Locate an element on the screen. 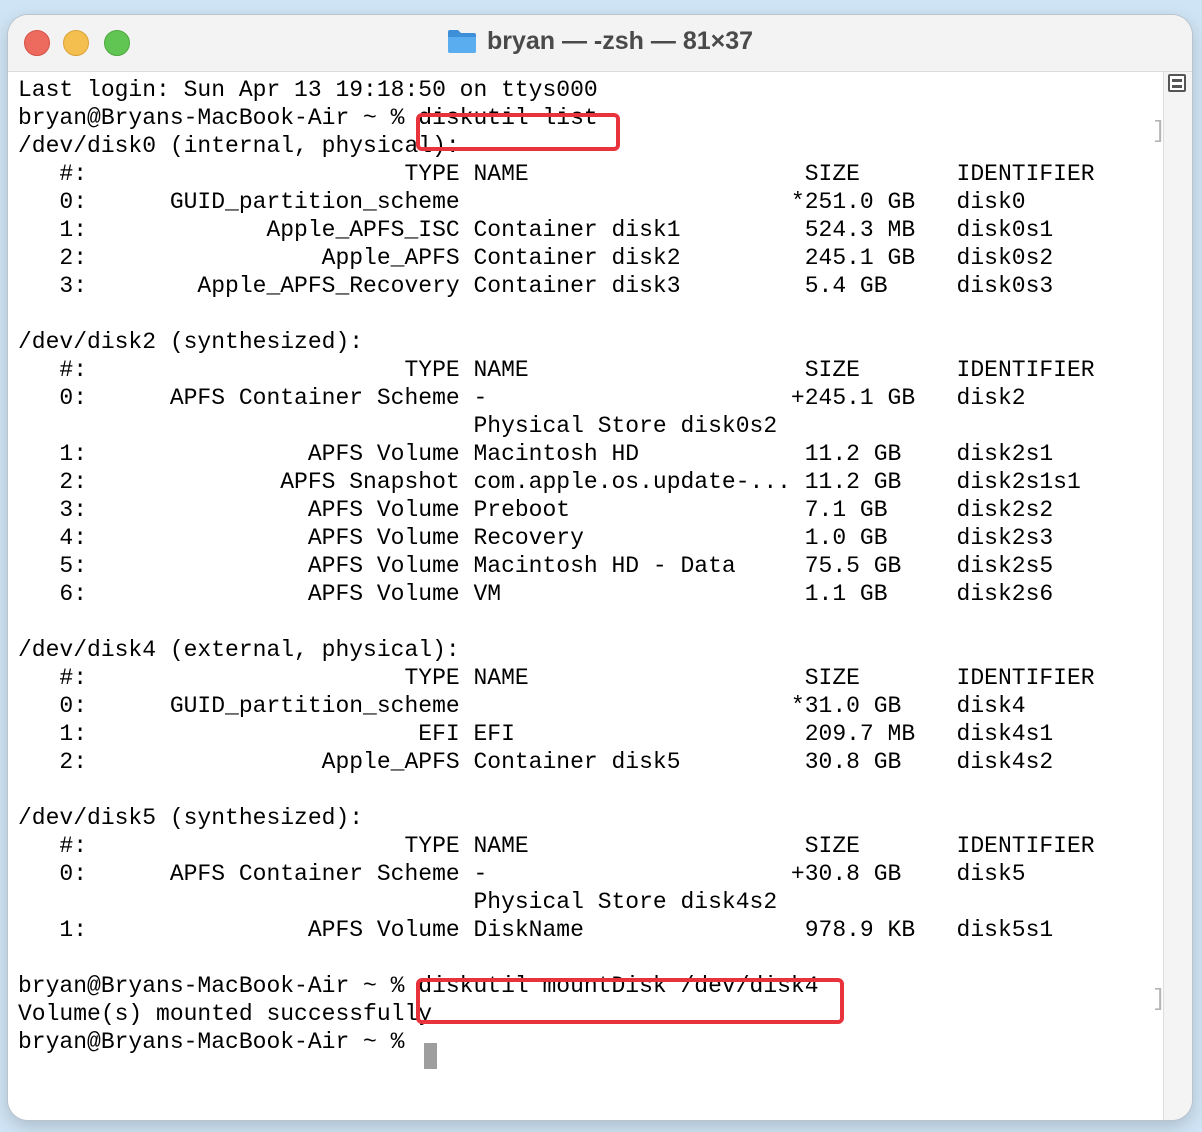  folder-icon is located at coordinates (462, 44).